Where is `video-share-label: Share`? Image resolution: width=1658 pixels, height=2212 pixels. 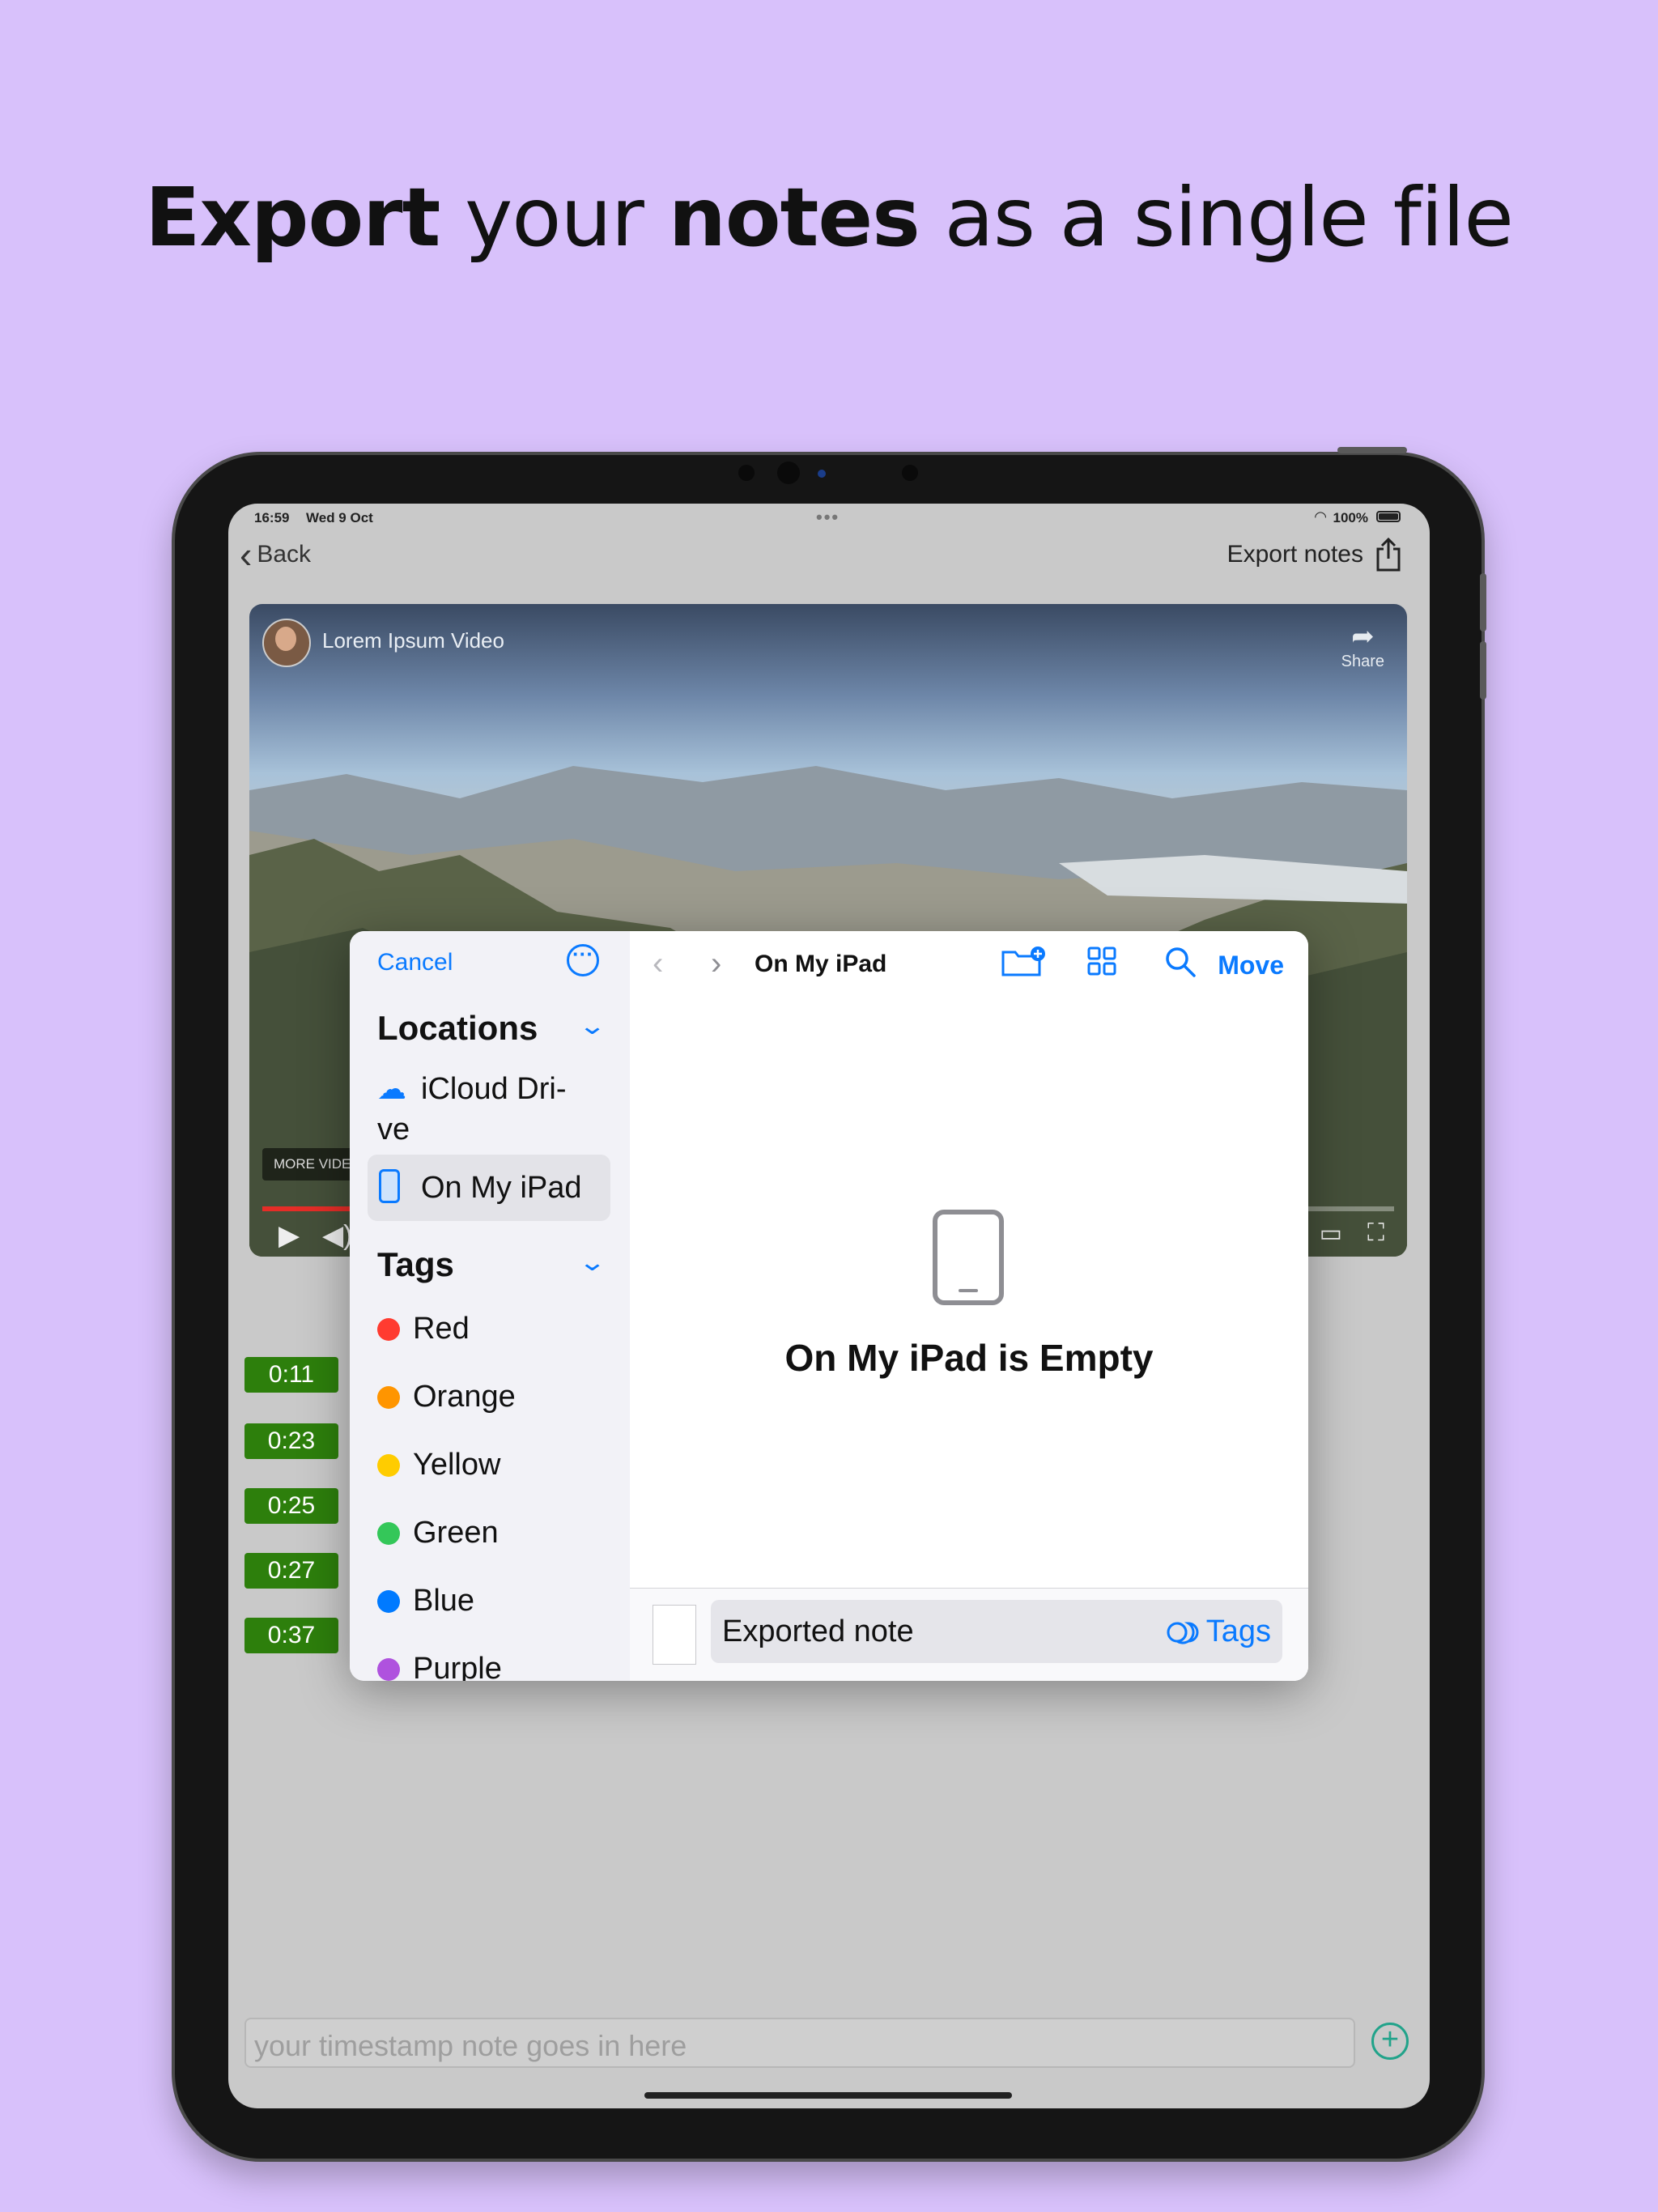 video-share-label: Share is located at coordinates (1362, 661).